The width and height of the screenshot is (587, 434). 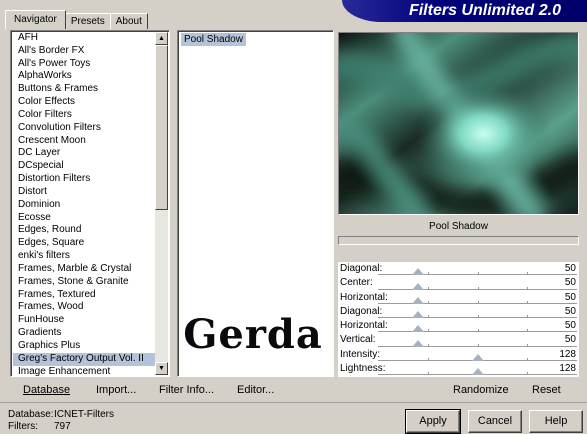 I want to click on progress-bar, so click(x=458, y=240).